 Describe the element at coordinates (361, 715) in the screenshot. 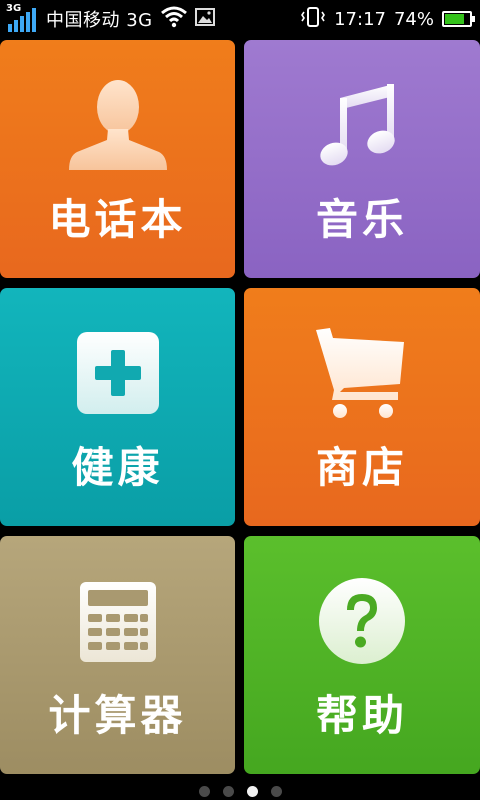

I see `tile-label: 帮助` at that location.